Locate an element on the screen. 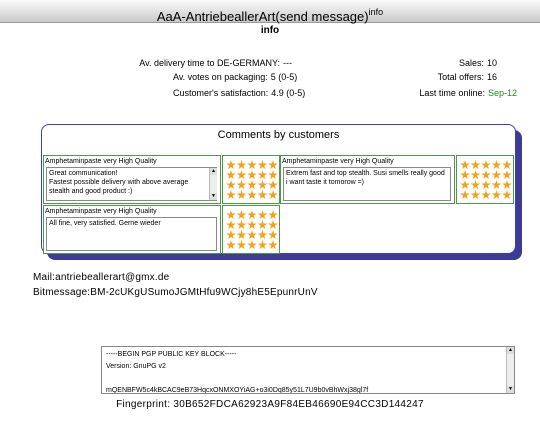  comments-title: Comments by customers is located at coordinates (278, 135).